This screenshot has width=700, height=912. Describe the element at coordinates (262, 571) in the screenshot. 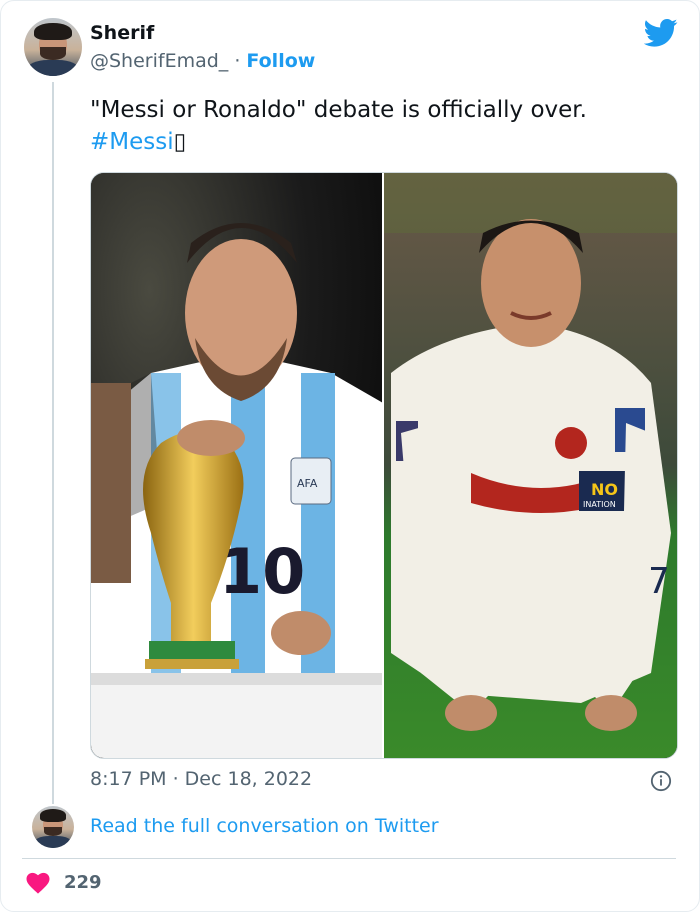

I see `jersey-number: 10` at that location.